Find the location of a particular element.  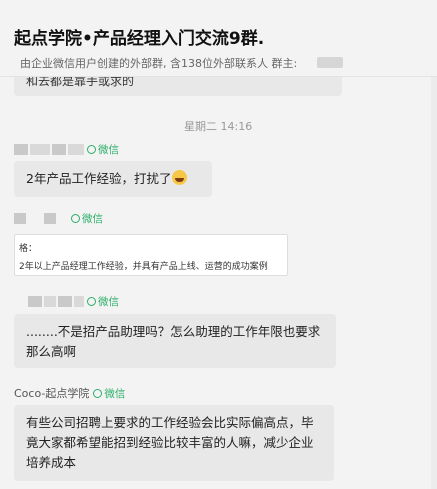

group-title: 起点学院•产品经理入门交流9群. is located at coordinates (139, 36).